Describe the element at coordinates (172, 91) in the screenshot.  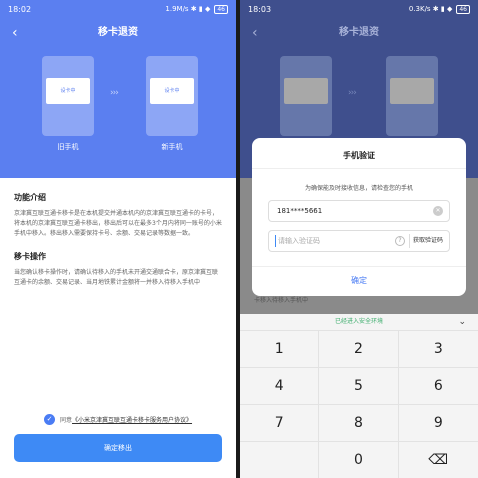
I see `new-phone-screen-label: 设卡中` at that location.